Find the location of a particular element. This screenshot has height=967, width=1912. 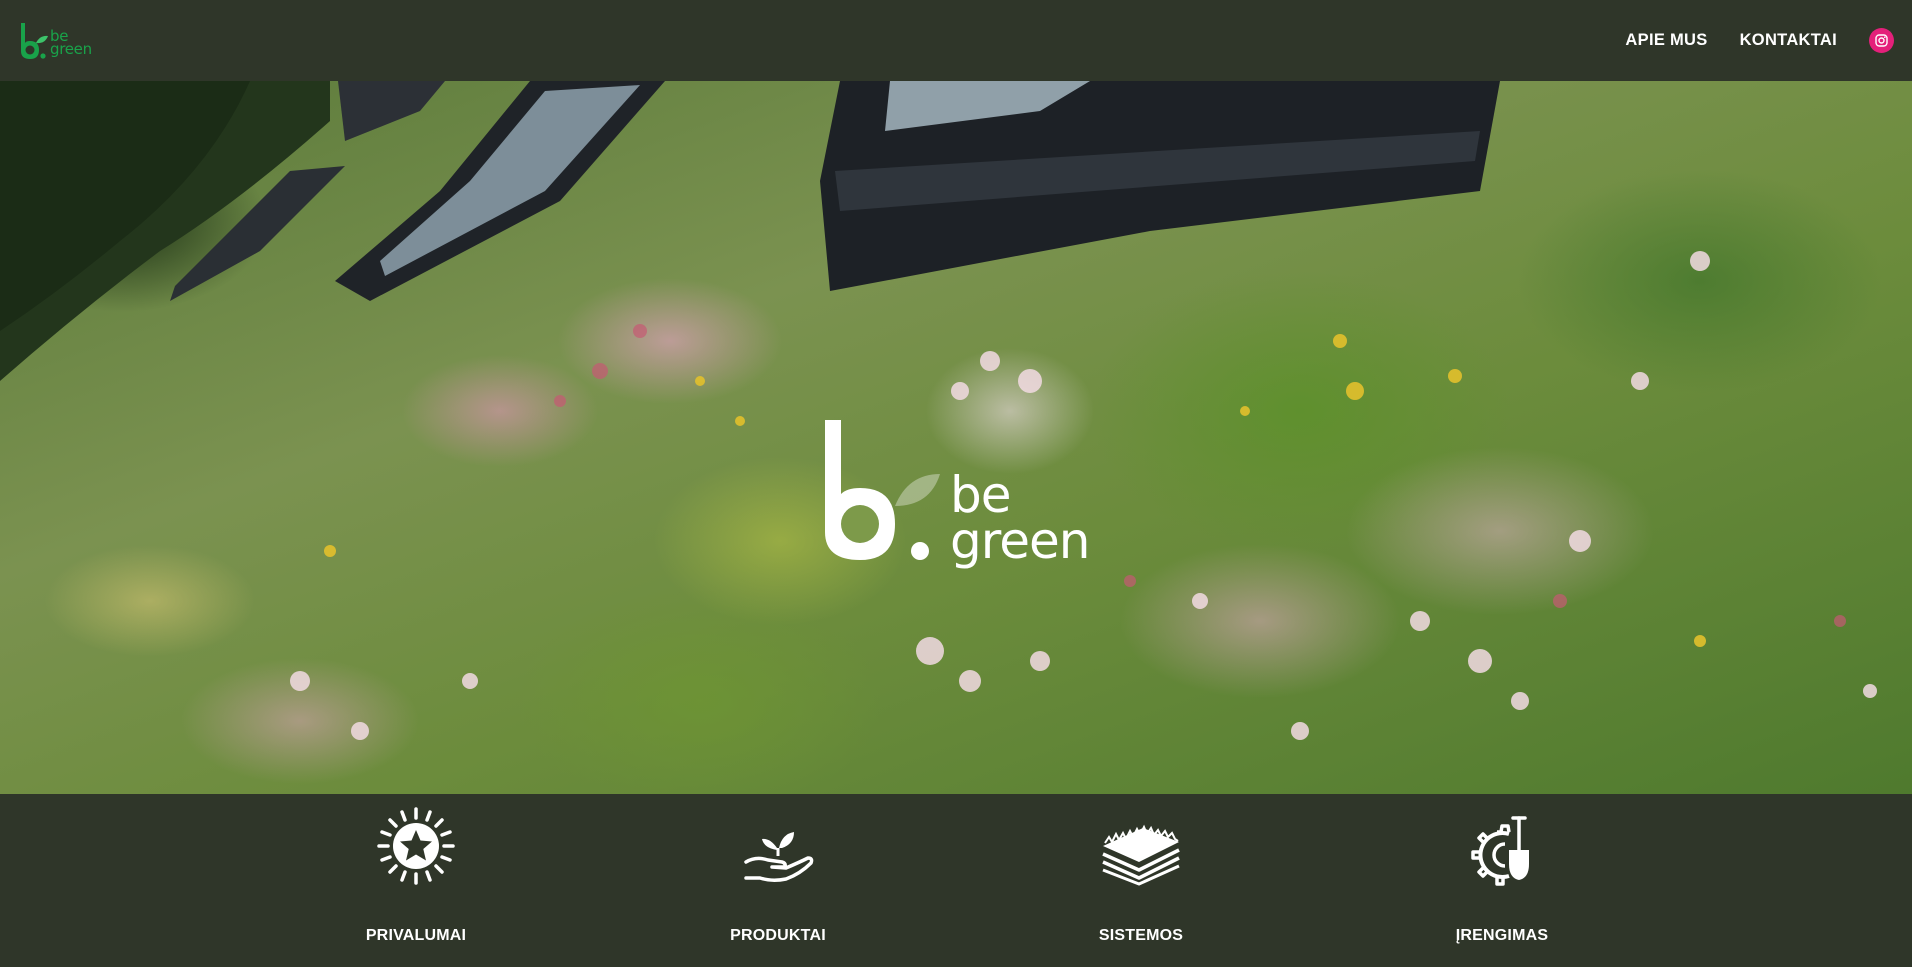

feature-privalumai: PRIVALUMAI is located at coordinates (416, 880).